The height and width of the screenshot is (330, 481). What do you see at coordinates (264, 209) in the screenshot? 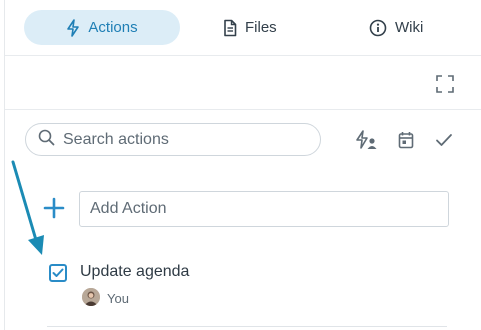
I see `add-action-input` at bounding box center [264, 209].